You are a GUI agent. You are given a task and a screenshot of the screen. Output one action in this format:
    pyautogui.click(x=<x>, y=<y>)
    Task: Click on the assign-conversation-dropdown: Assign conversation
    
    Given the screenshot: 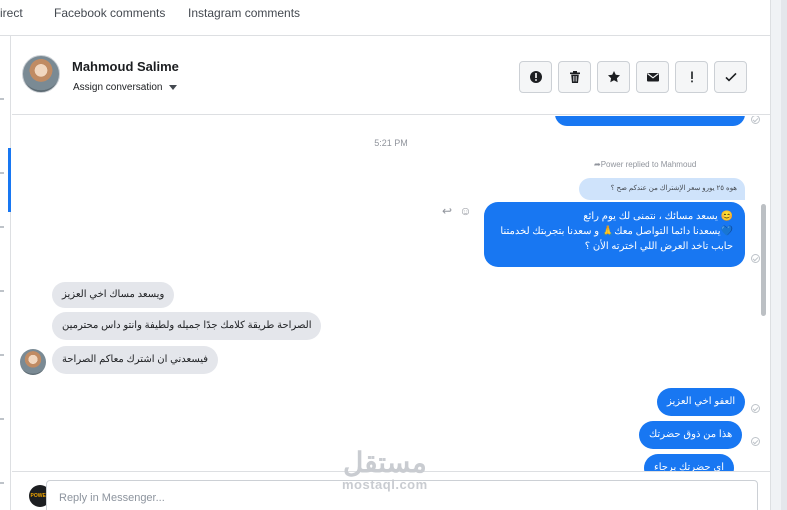 What is the action you would take?
    pyautogui.click(x=125, y=87)
    